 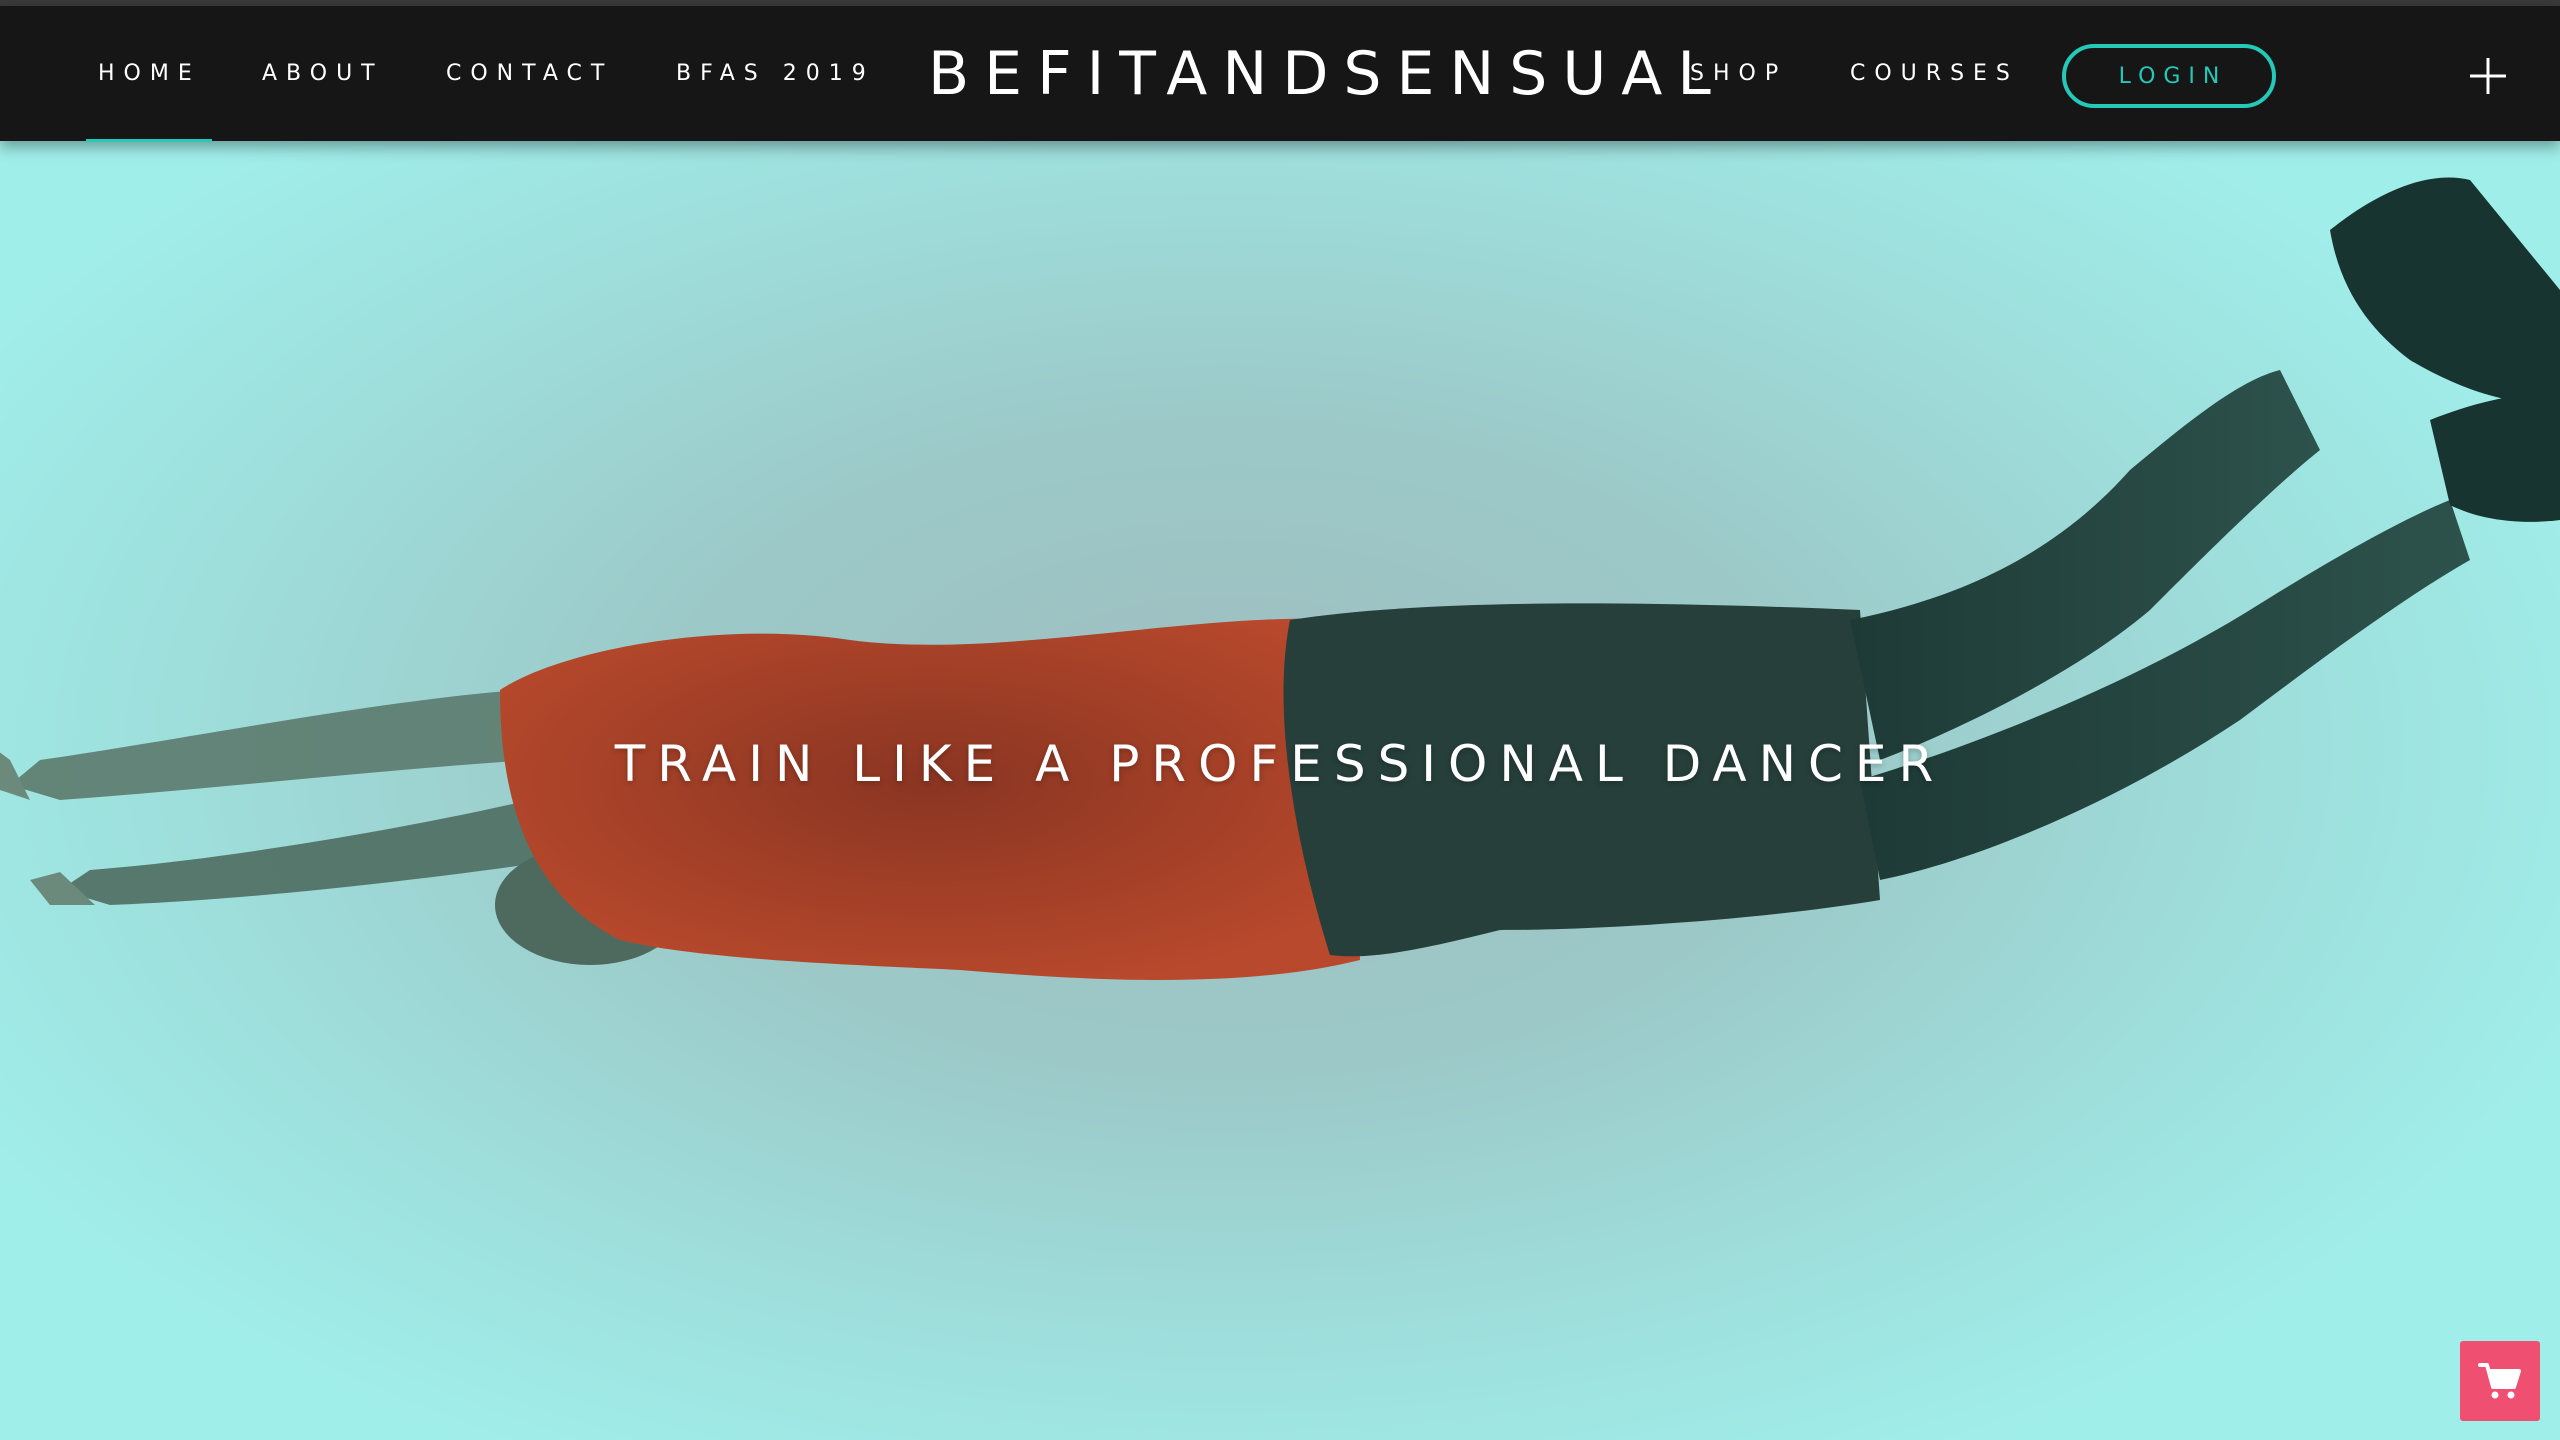 What do you see at coordinates (1738, 73) in the screenshot?
I see `nav-shop: SHOP` at bounding box center [1738, 73].